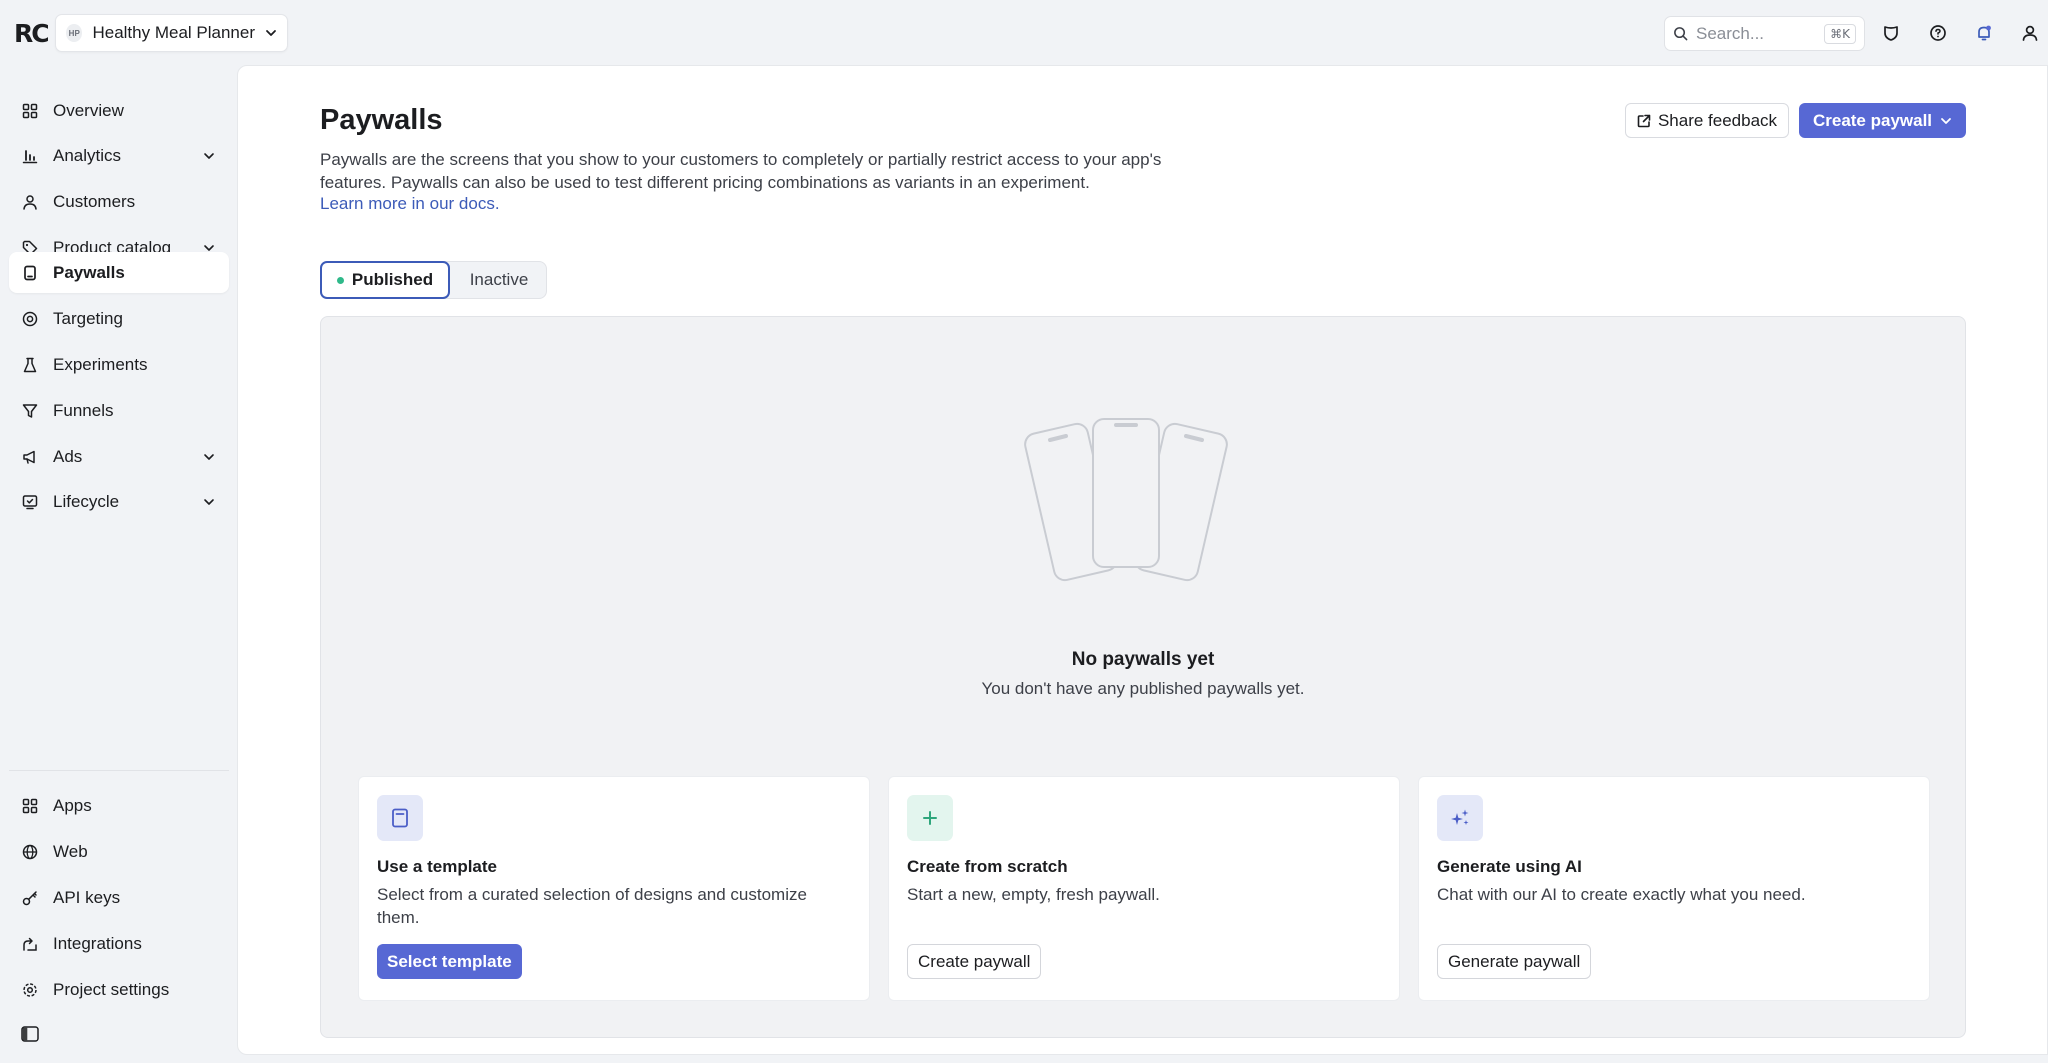 Image resolution: width=2048 pixels, height=1063 pixels. Describe the element at coordinates (437, 866) in the screenshot. I see `card-title: Use a template` at that location.